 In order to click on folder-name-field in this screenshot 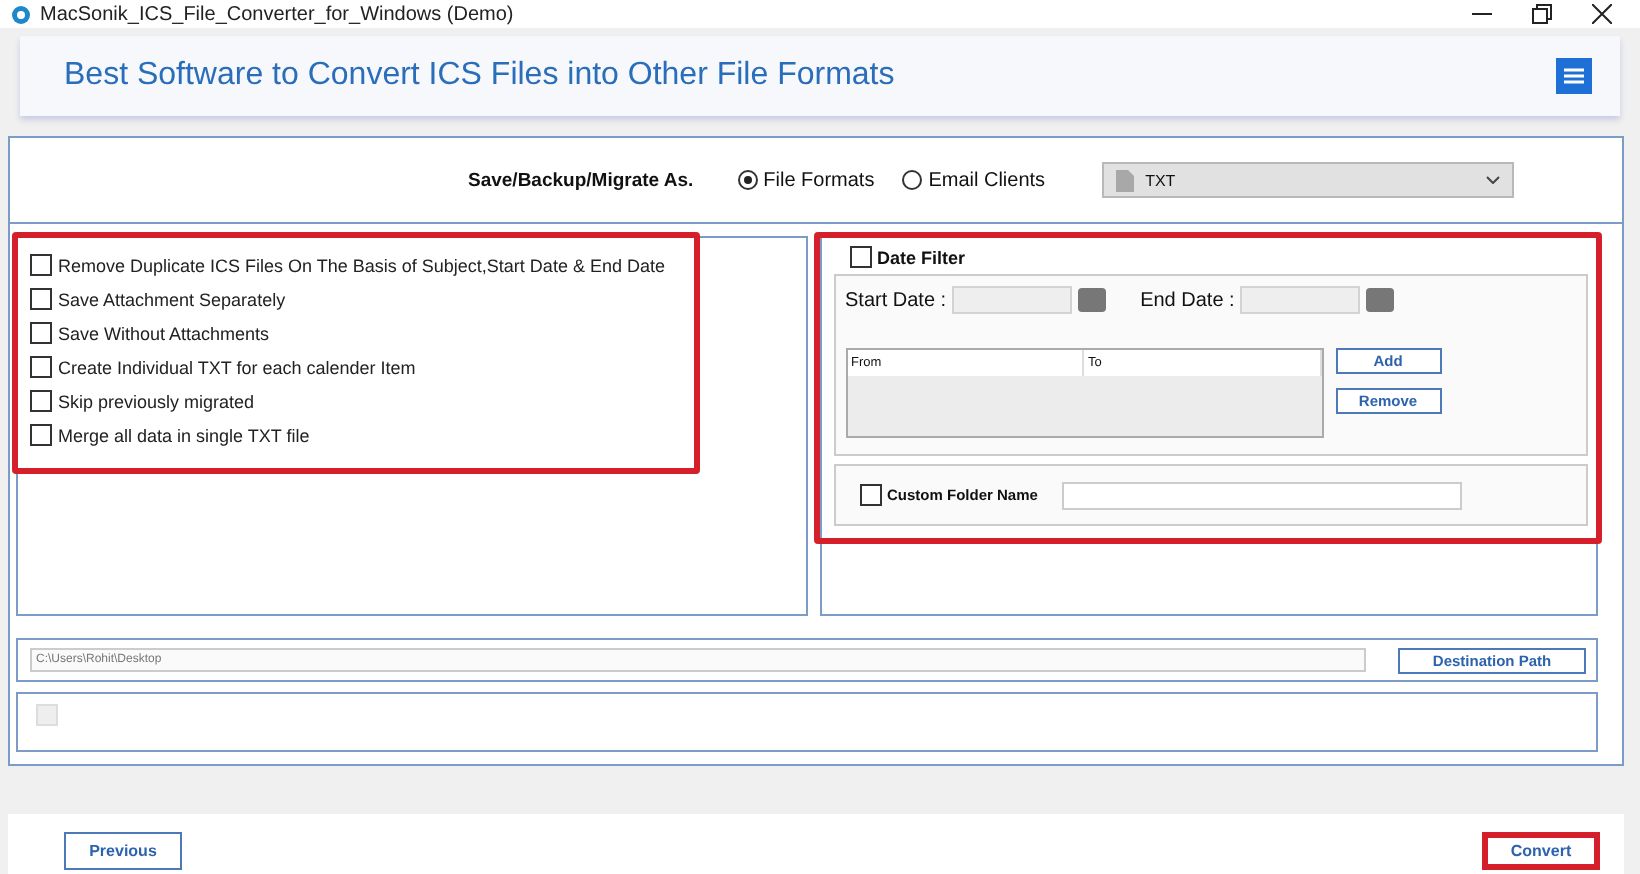, I will do `click(1261, 495)`.